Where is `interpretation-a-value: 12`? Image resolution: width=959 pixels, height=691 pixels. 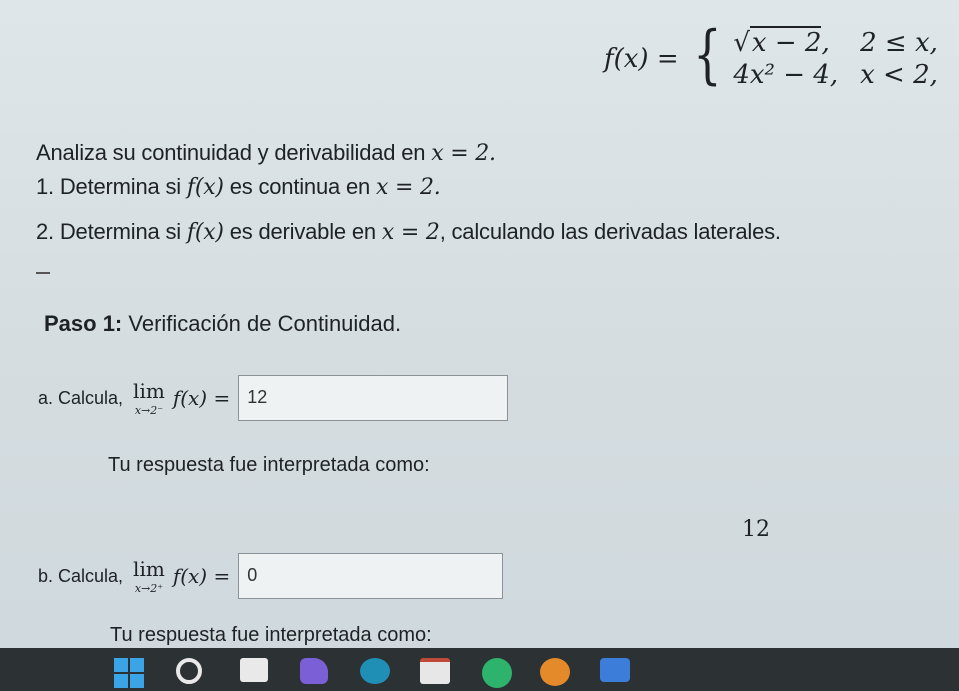 interpretation-a-value: 12 is located at coordinates (756, 529).